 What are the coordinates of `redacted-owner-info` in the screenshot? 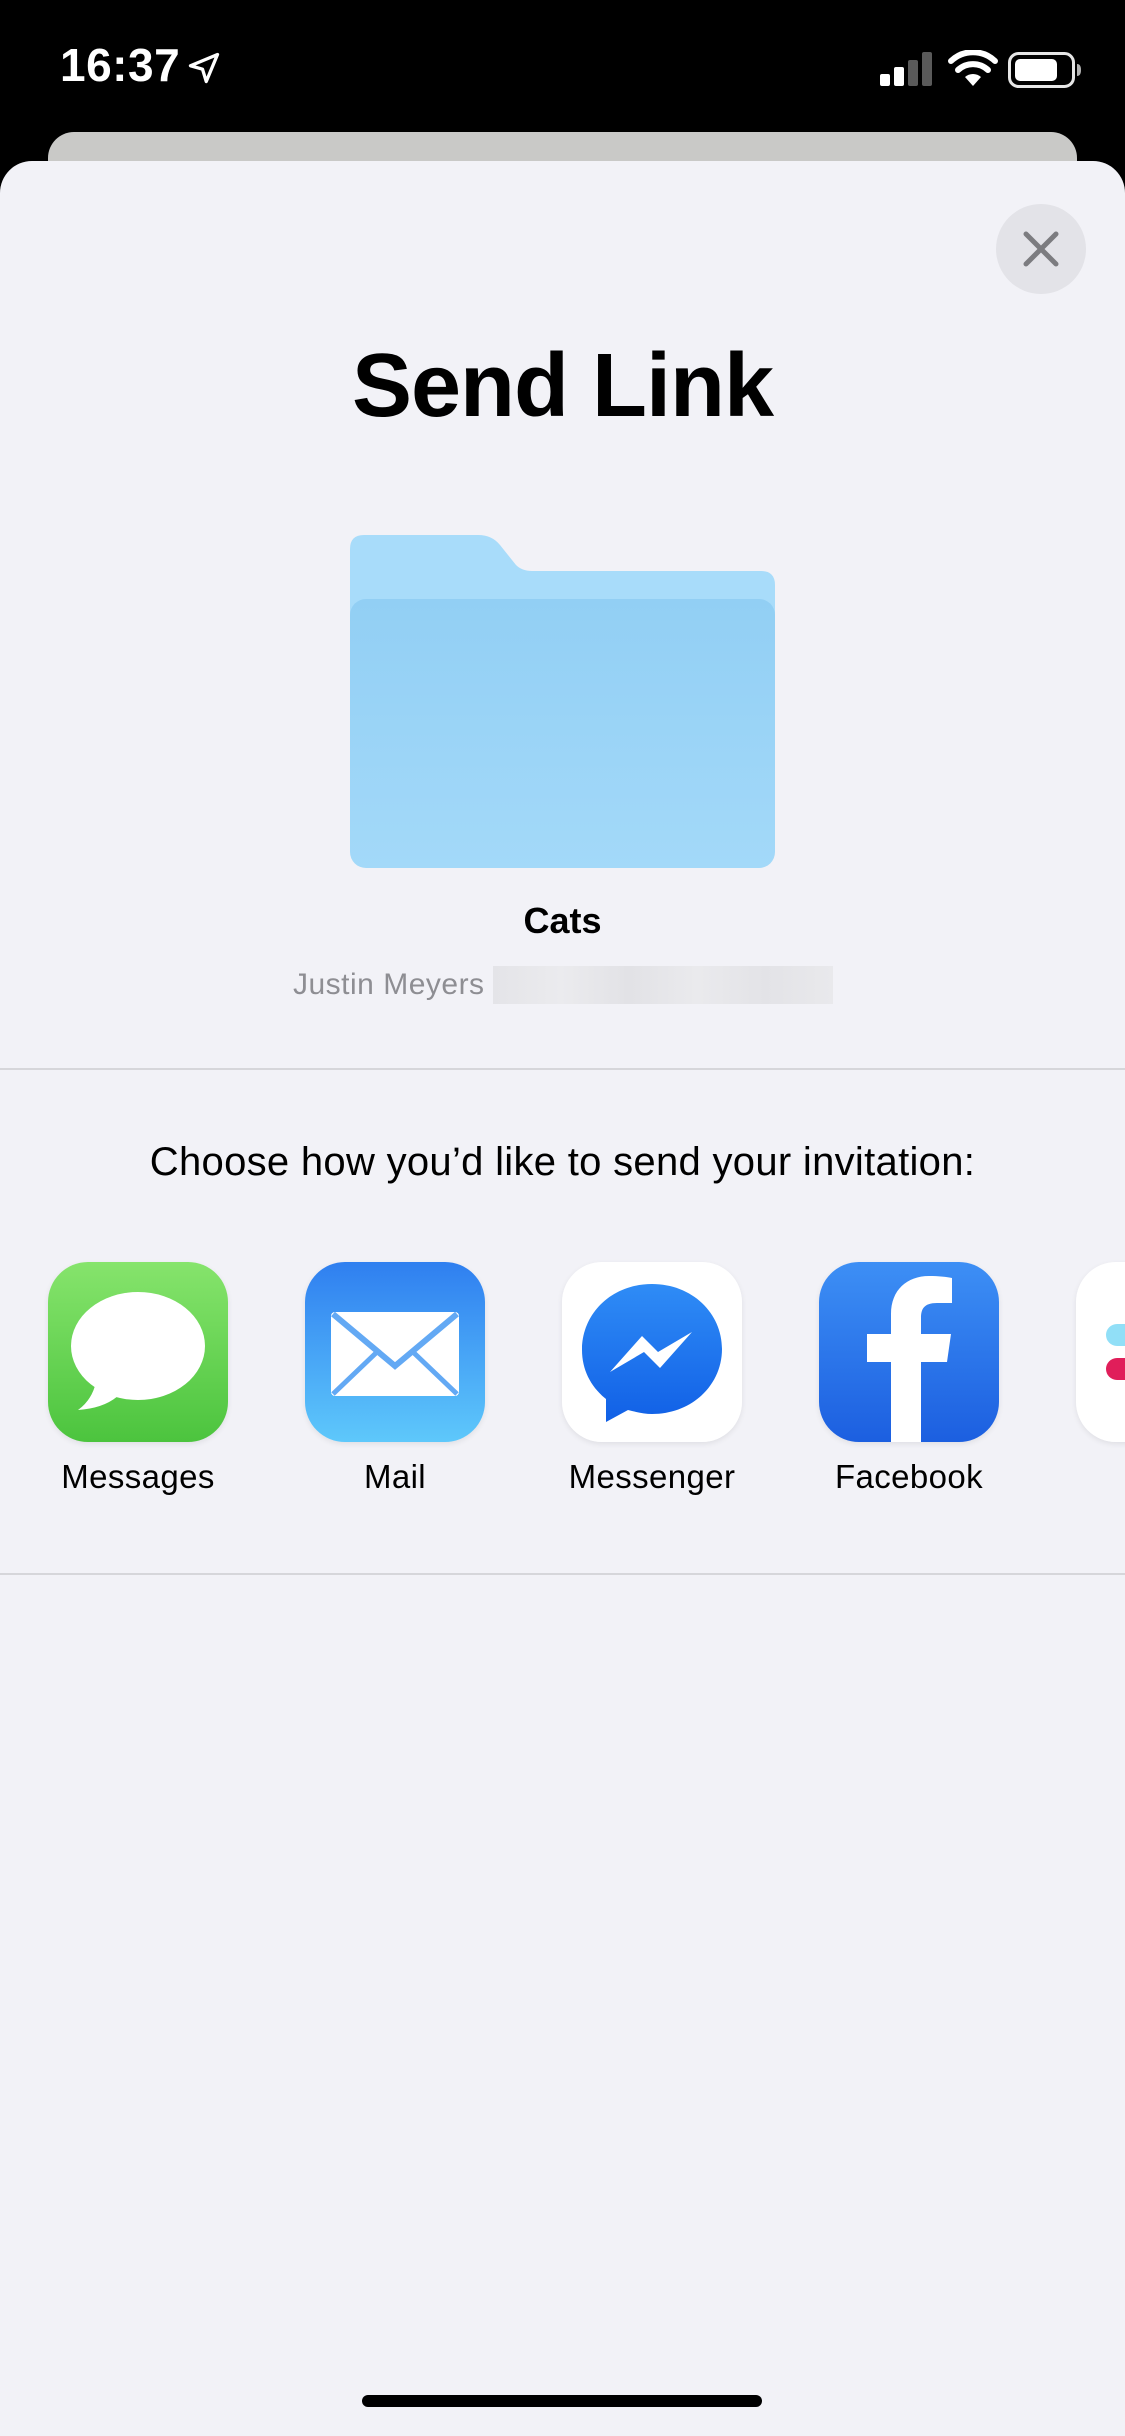 It's located at (662, 985).